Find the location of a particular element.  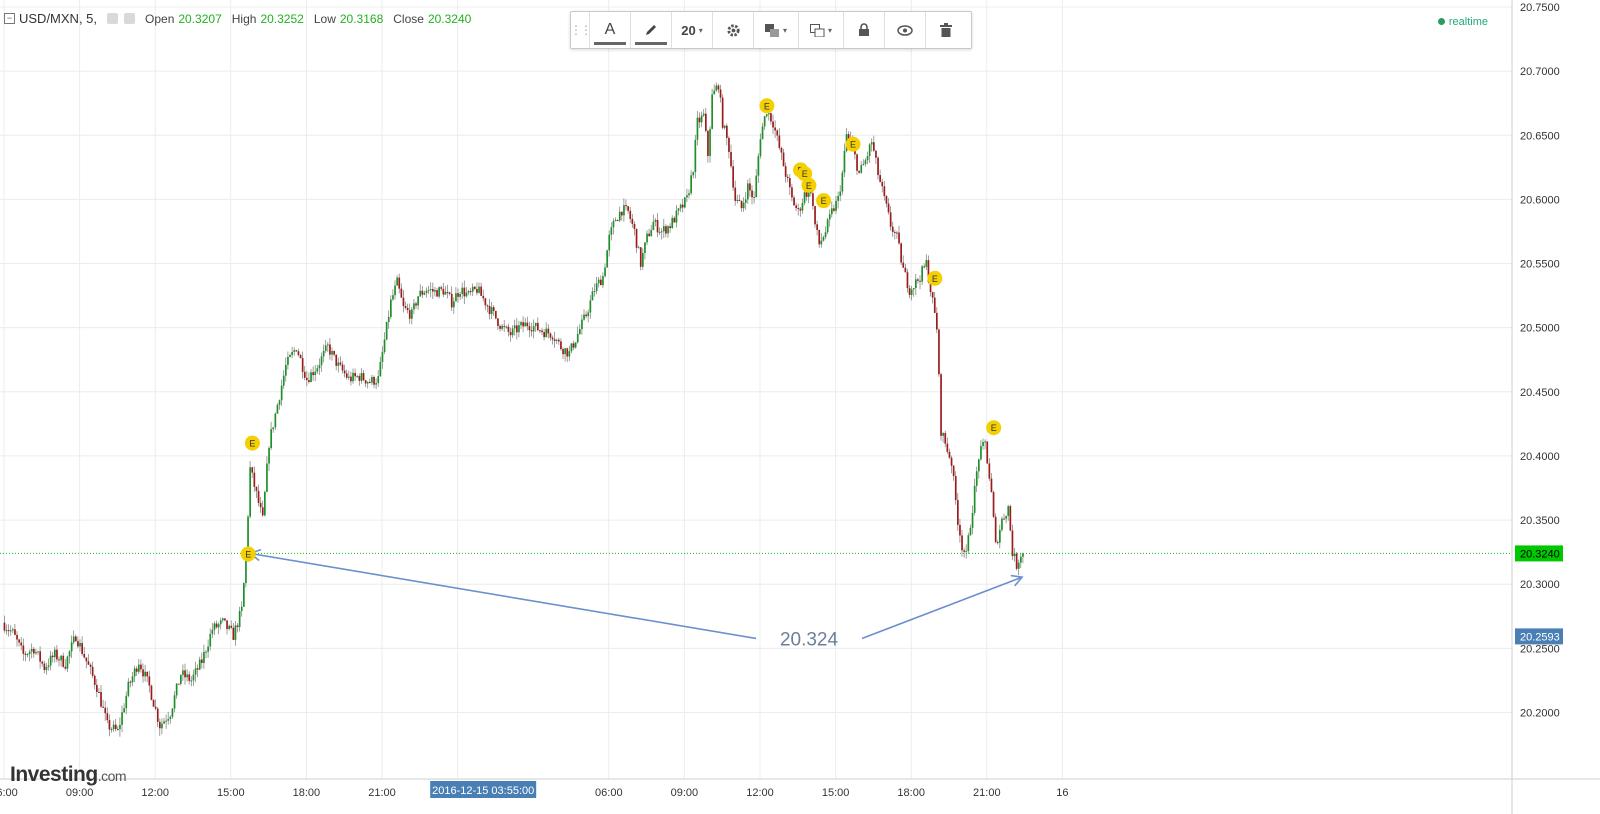

x-tick-label: 06:00 is located at coordinates (9, 793).